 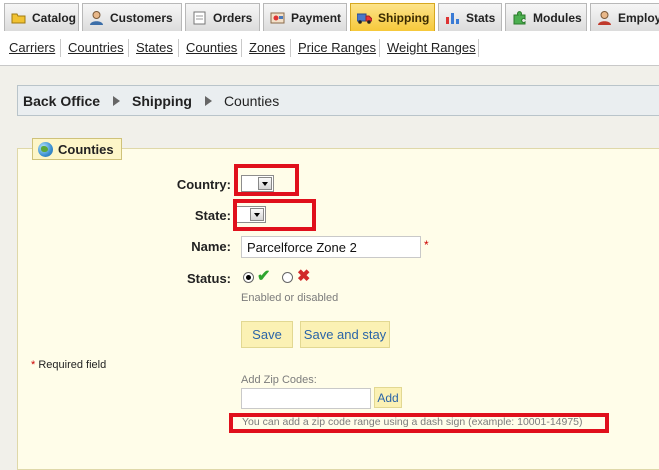 I want to click on subnav-carriers: Carriers, so click(x=32, y=47).